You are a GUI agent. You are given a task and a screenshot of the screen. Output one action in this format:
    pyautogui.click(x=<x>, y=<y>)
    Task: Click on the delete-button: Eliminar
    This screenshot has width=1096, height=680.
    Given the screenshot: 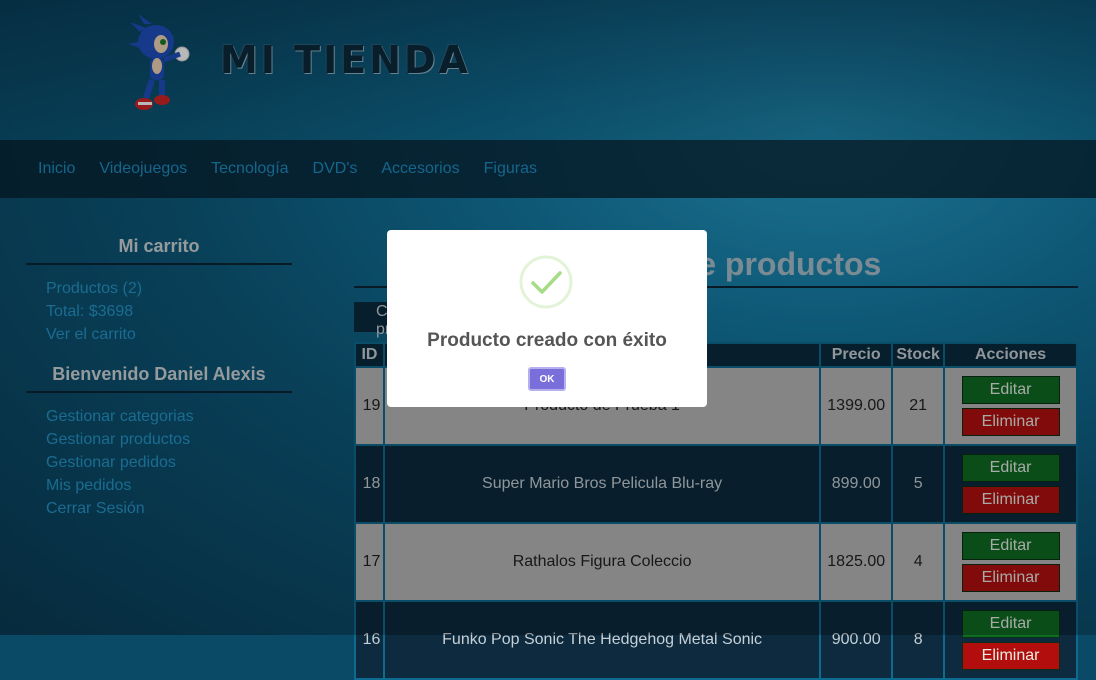 What is the action you would take?
    pyautogui.click(x=1010, y=656)
    